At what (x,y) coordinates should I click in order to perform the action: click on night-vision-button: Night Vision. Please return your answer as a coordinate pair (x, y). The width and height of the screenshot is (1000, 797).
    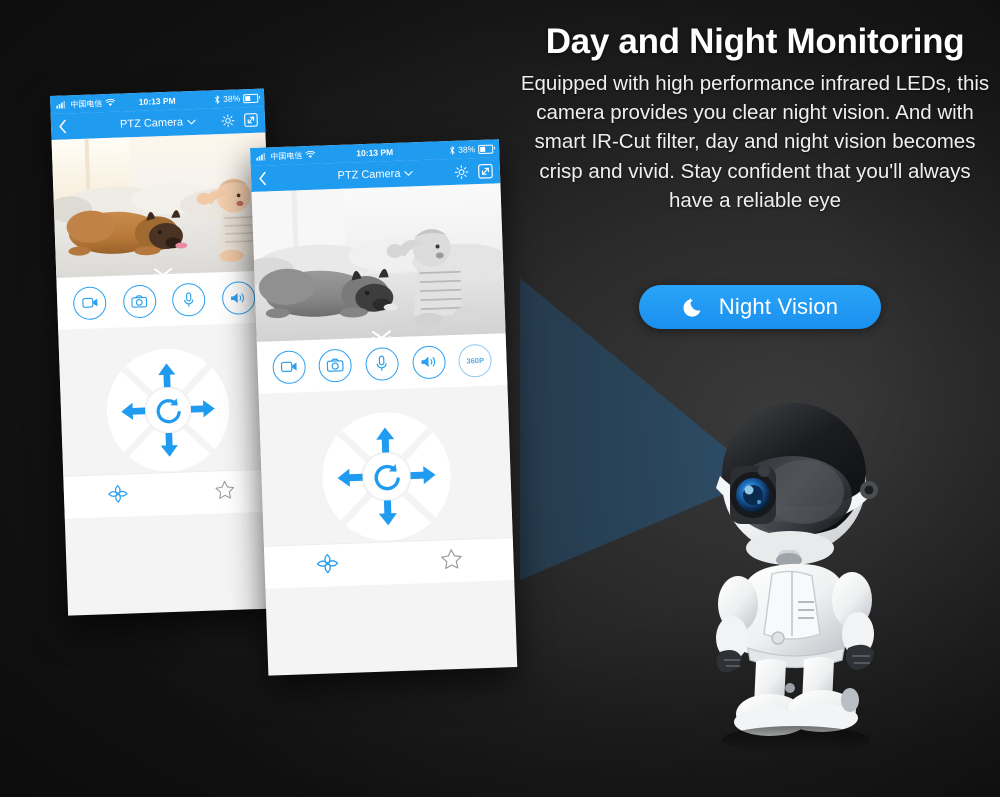
    Looking at the image, I should click on (760, 307).